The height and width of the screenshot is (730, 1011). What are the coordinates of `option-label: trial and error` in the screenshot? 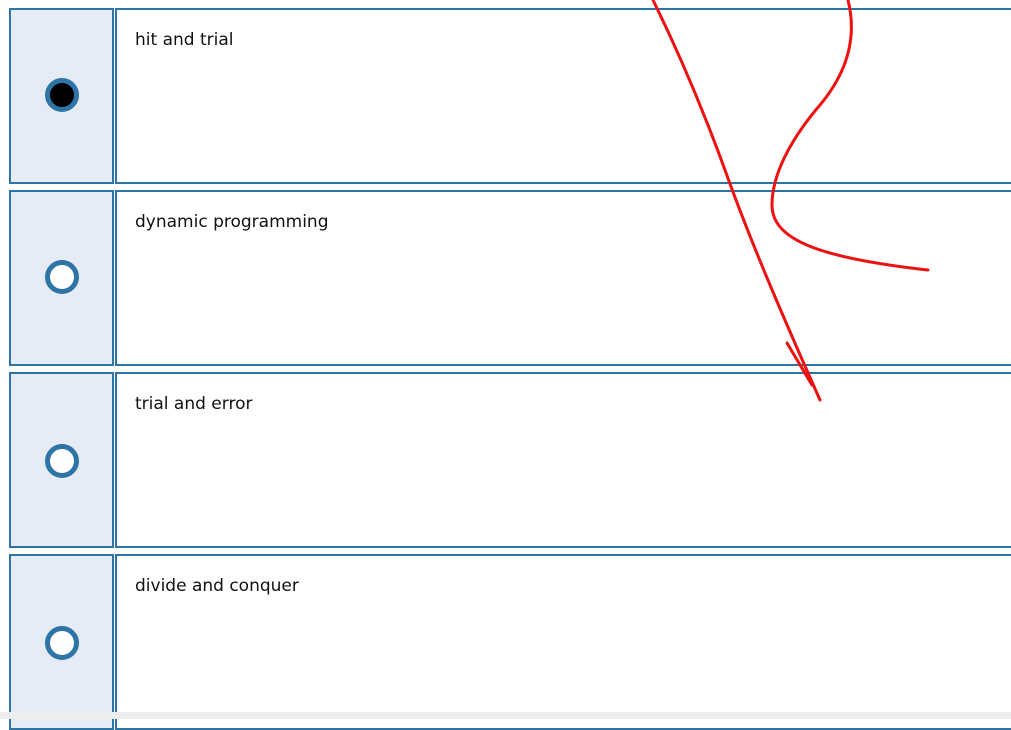 It's located at (194, 404).